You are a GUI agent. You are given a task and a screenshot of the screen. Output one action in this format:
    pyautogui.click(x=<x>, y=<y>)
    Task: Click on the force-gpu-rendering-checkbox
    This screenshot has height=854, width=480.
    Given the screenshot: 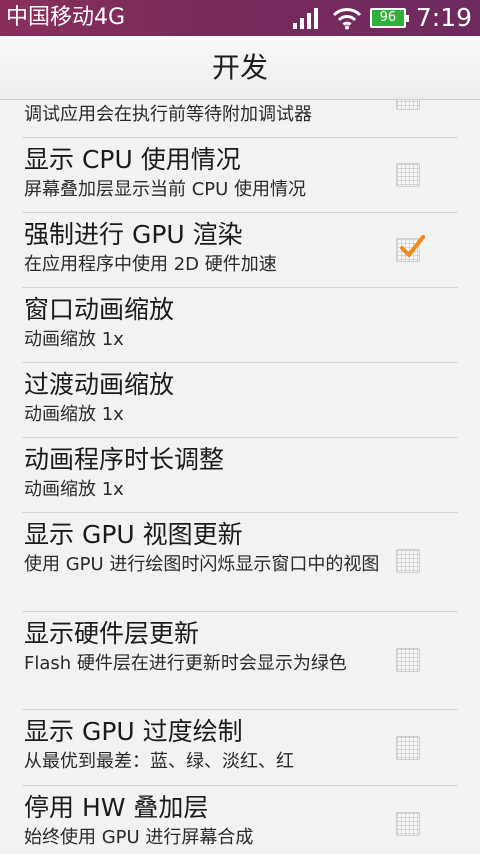 What is the action you would take?
    pyautogui.click(x=410, y=248)
    